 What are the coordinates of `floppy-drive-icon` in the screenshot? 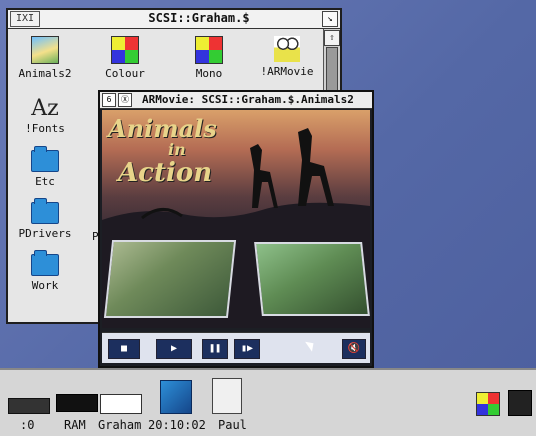 It's located at (29, 406).